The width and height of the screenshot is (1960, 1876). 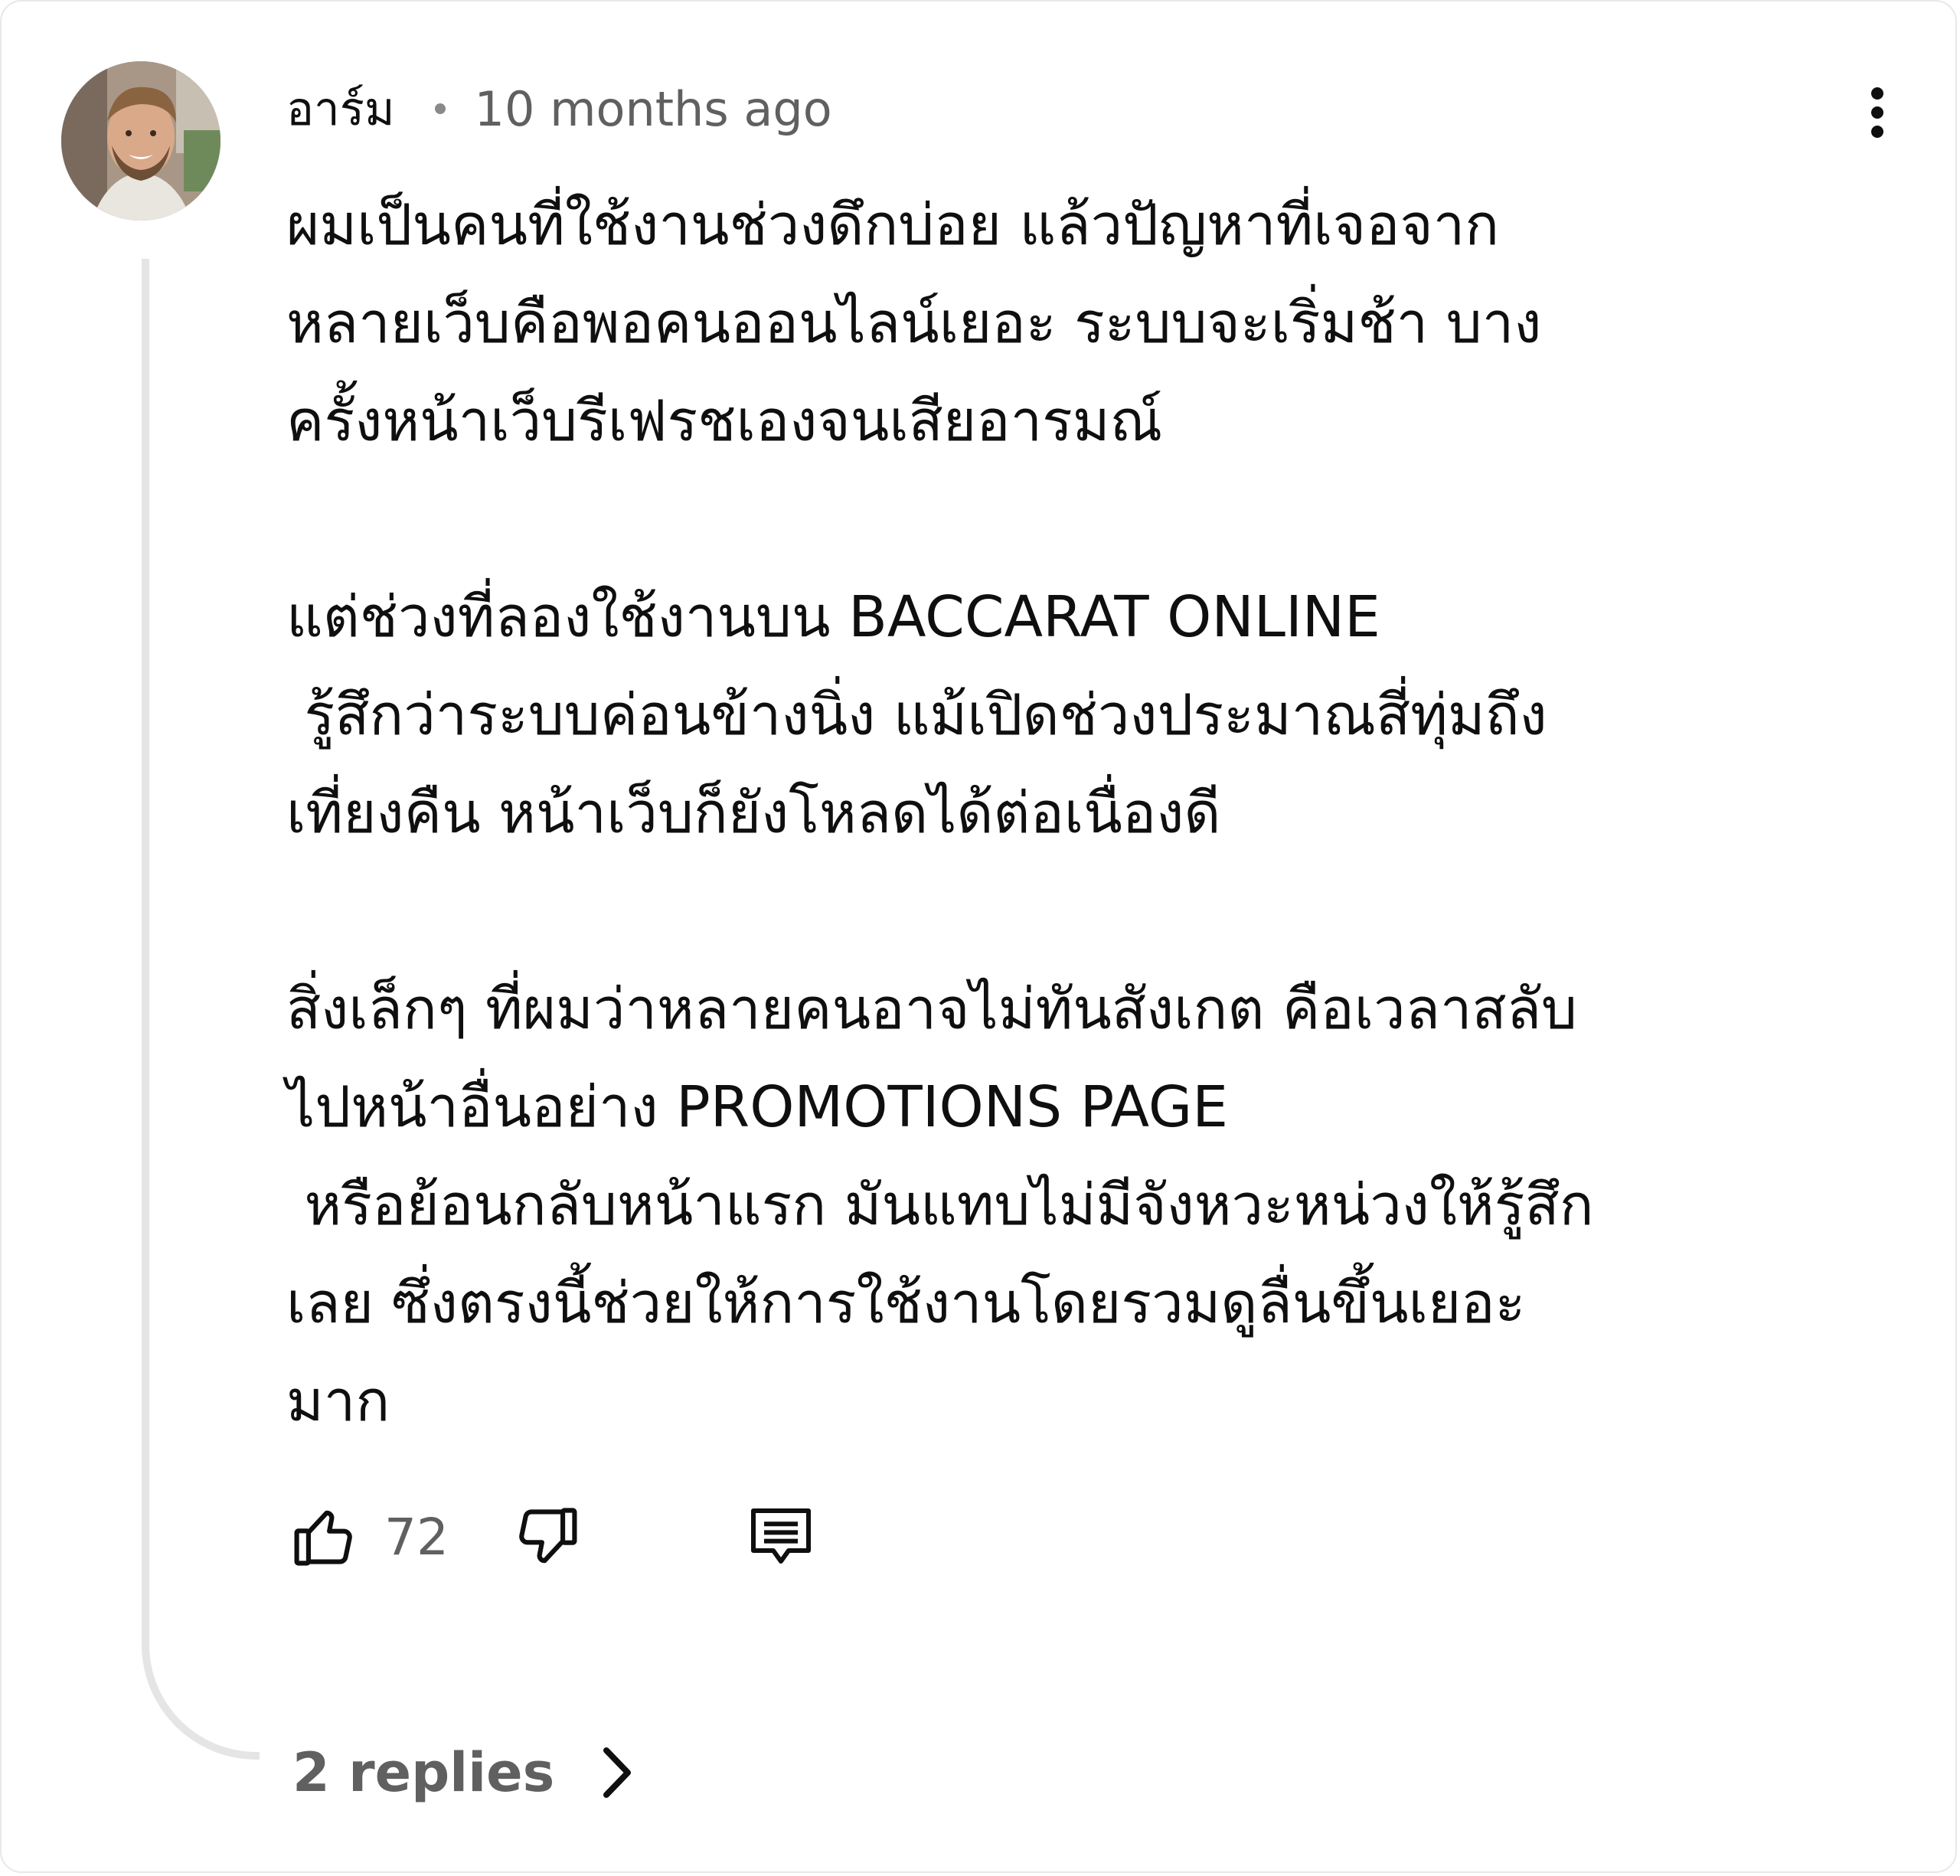 I want to click on thumbs-down-icon, so click(x=548, y=1536).